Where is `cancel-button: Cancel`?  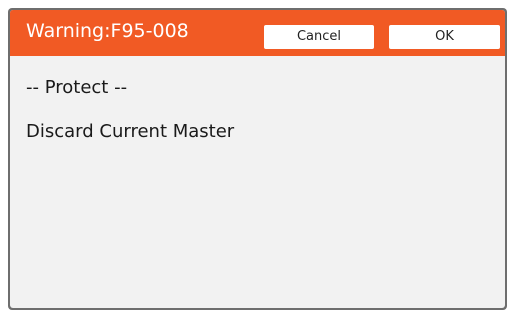
cancel-button: Cancel is located at coordinates (319, 37).